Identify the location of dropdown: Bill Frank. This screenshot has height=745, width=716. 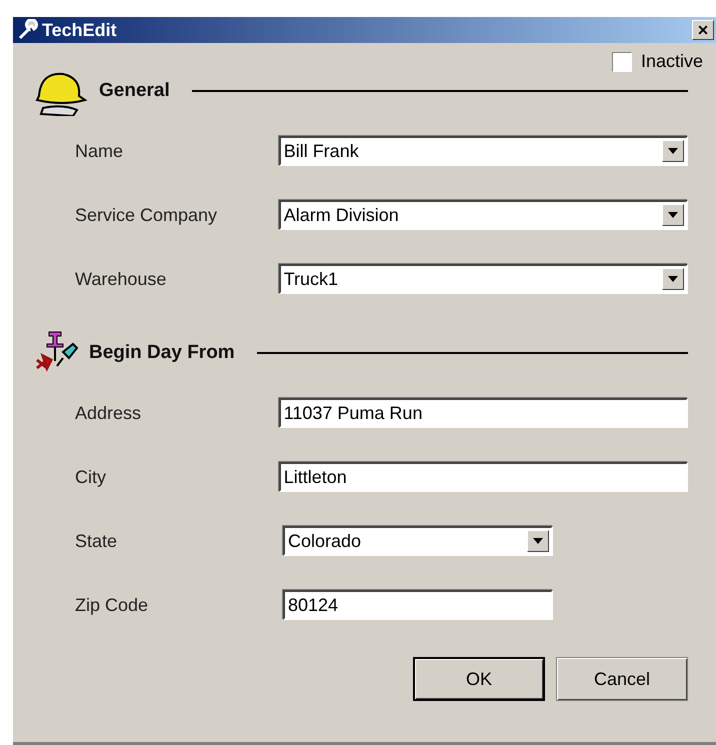
(483, 151).